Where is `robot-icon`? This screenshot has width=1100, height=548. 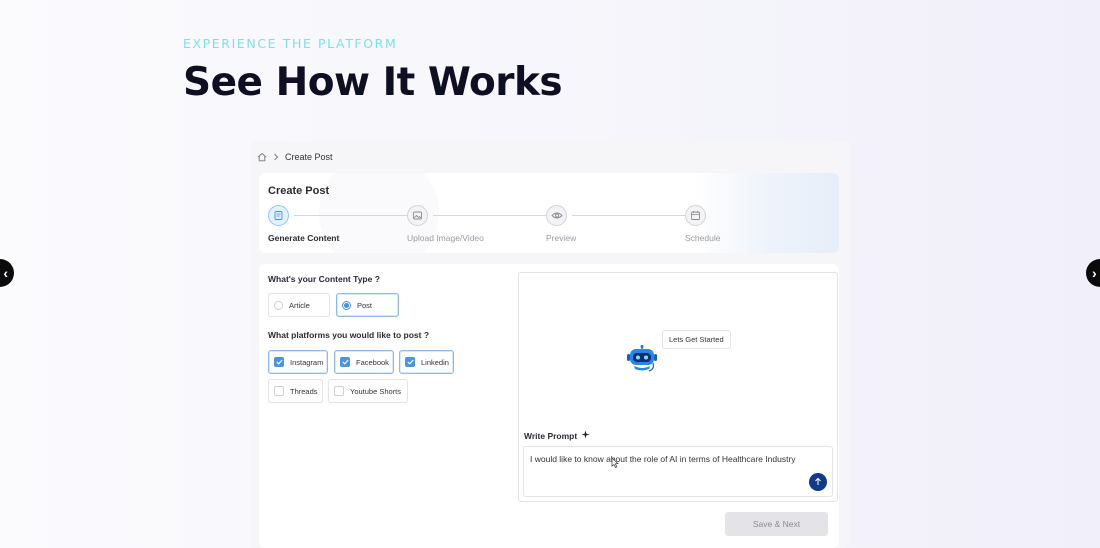
robot-icon is located at coordinates (642, 361).